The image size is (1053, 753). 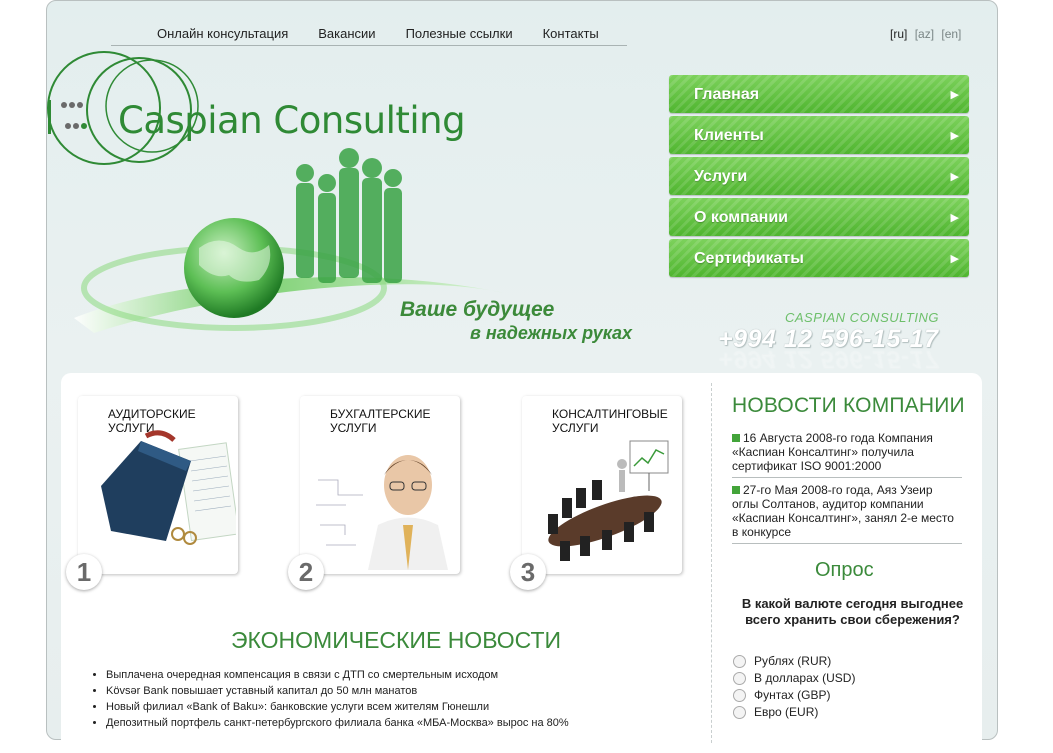 What do you see at coordinates (74, 115) in the screenshot?
I see `logo-dots` at bounding box center [74, 115].